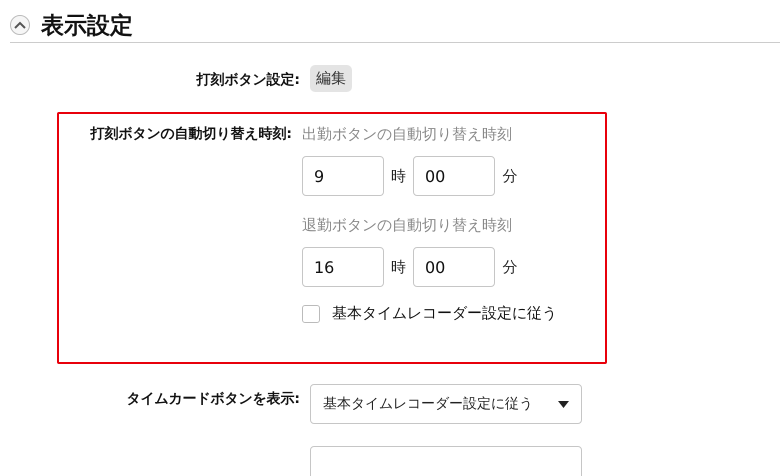 This screenshot has height=476, width=780. Describe the element at coordinates (20, 25) in the screenshot. I see `collapse-toggle-icon` at that location.